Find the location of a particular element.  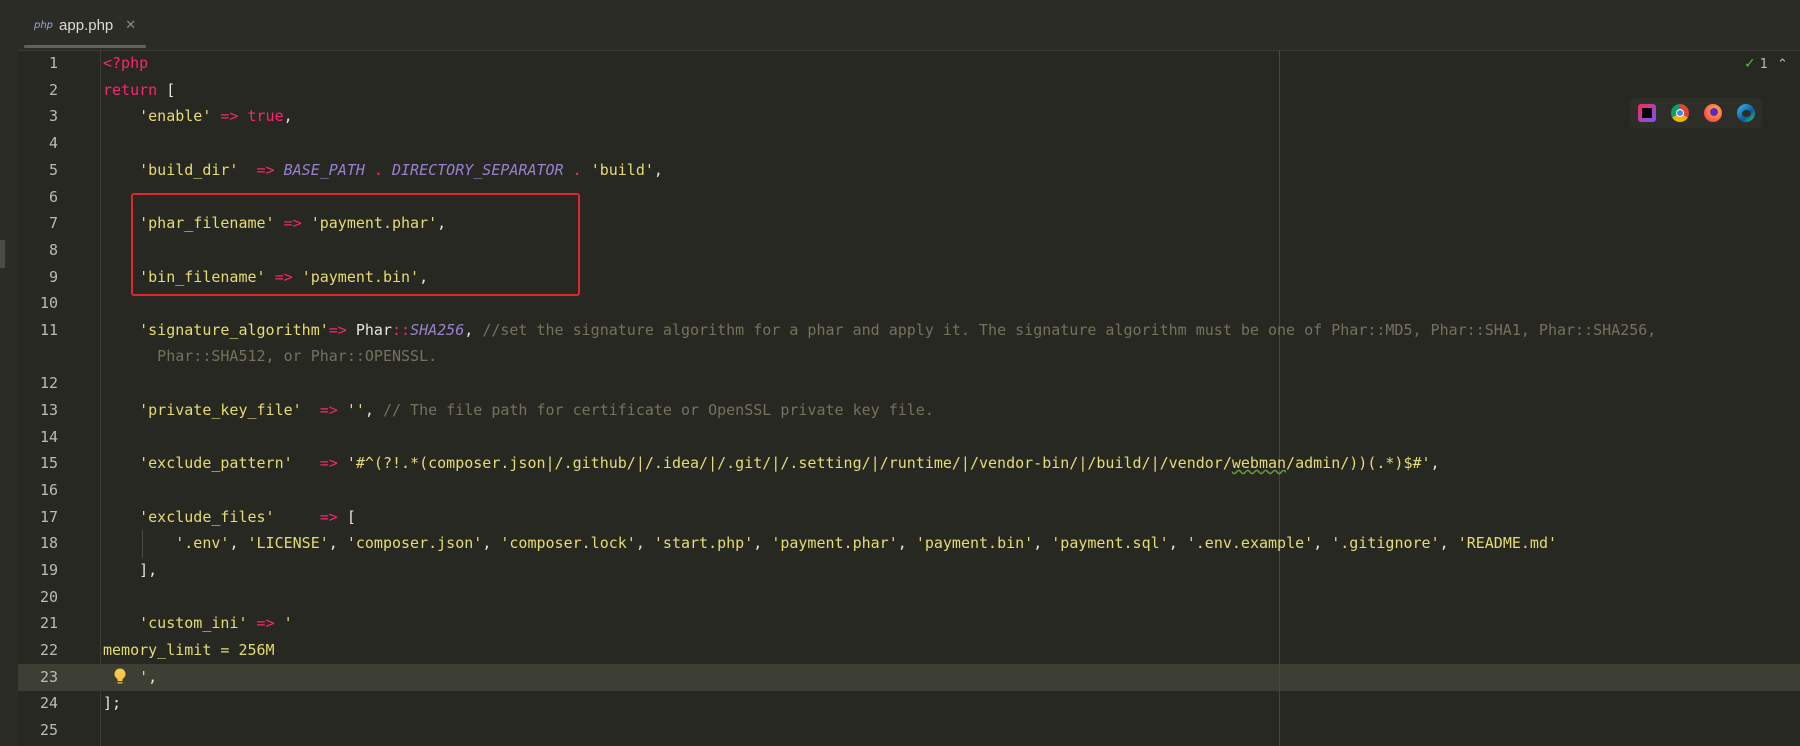

phpstorm-icon is located at coordinates (1646, 113).